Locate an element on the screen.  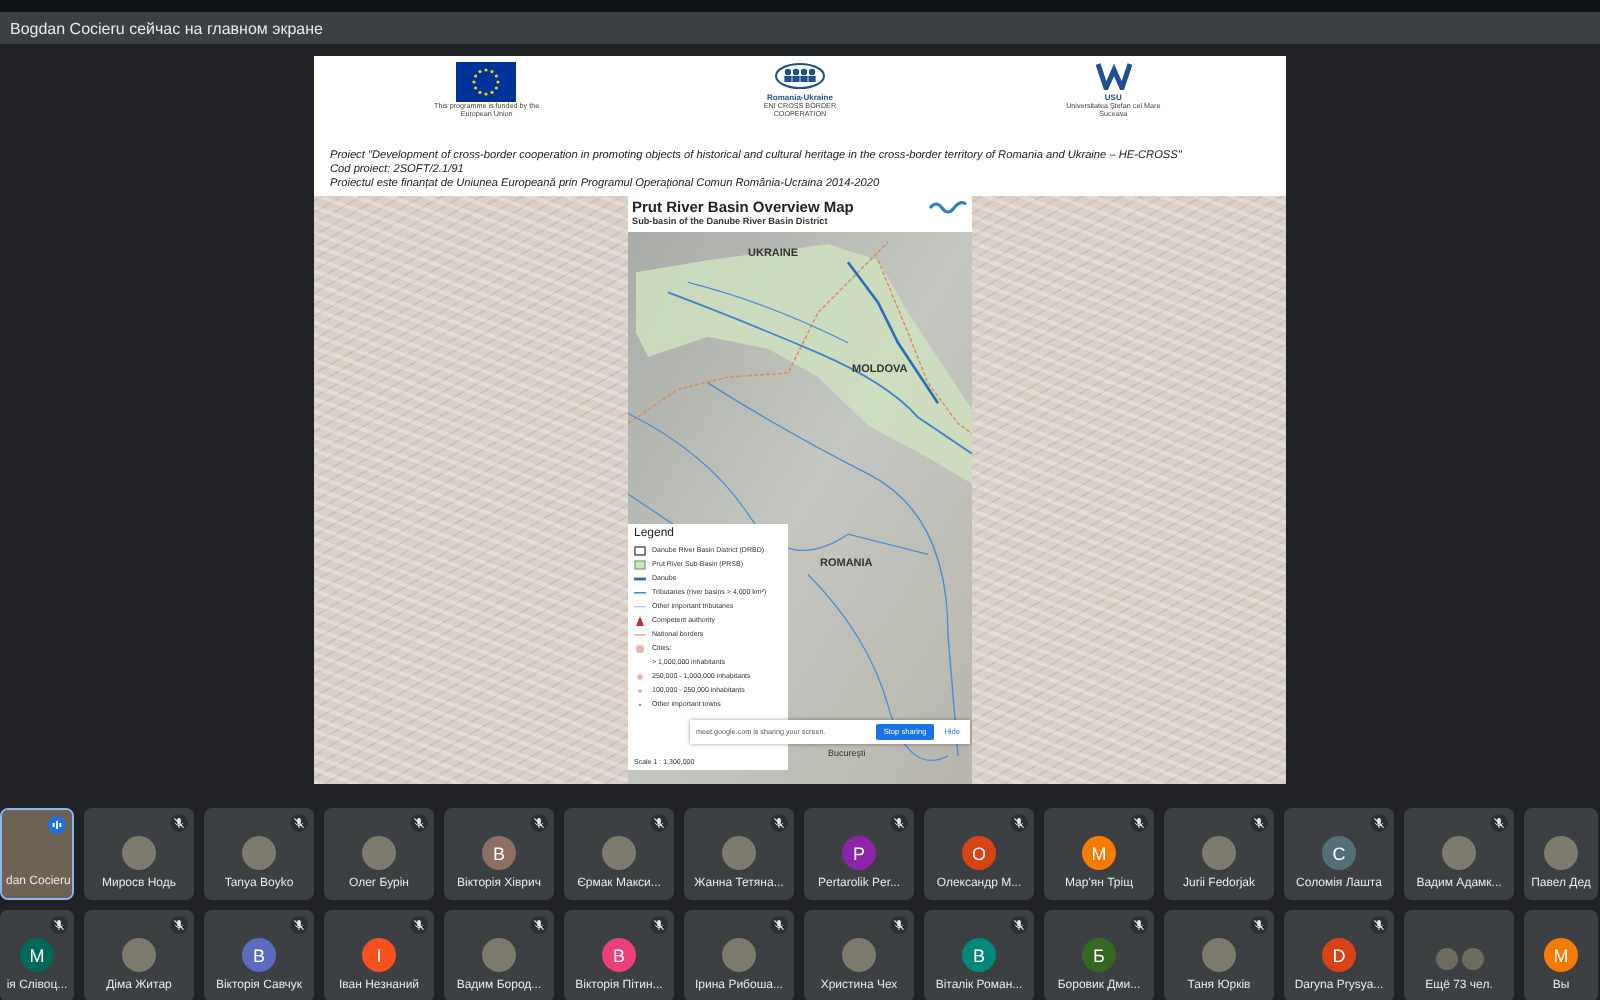
avatar: P is located at coordinates (859, 853).